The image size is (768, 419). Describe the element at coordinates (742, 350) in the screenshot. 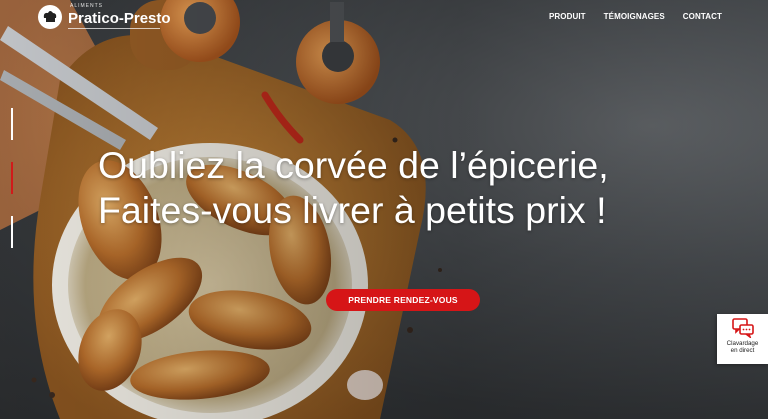

I see `chat-label-line-2: en direct` at that location.